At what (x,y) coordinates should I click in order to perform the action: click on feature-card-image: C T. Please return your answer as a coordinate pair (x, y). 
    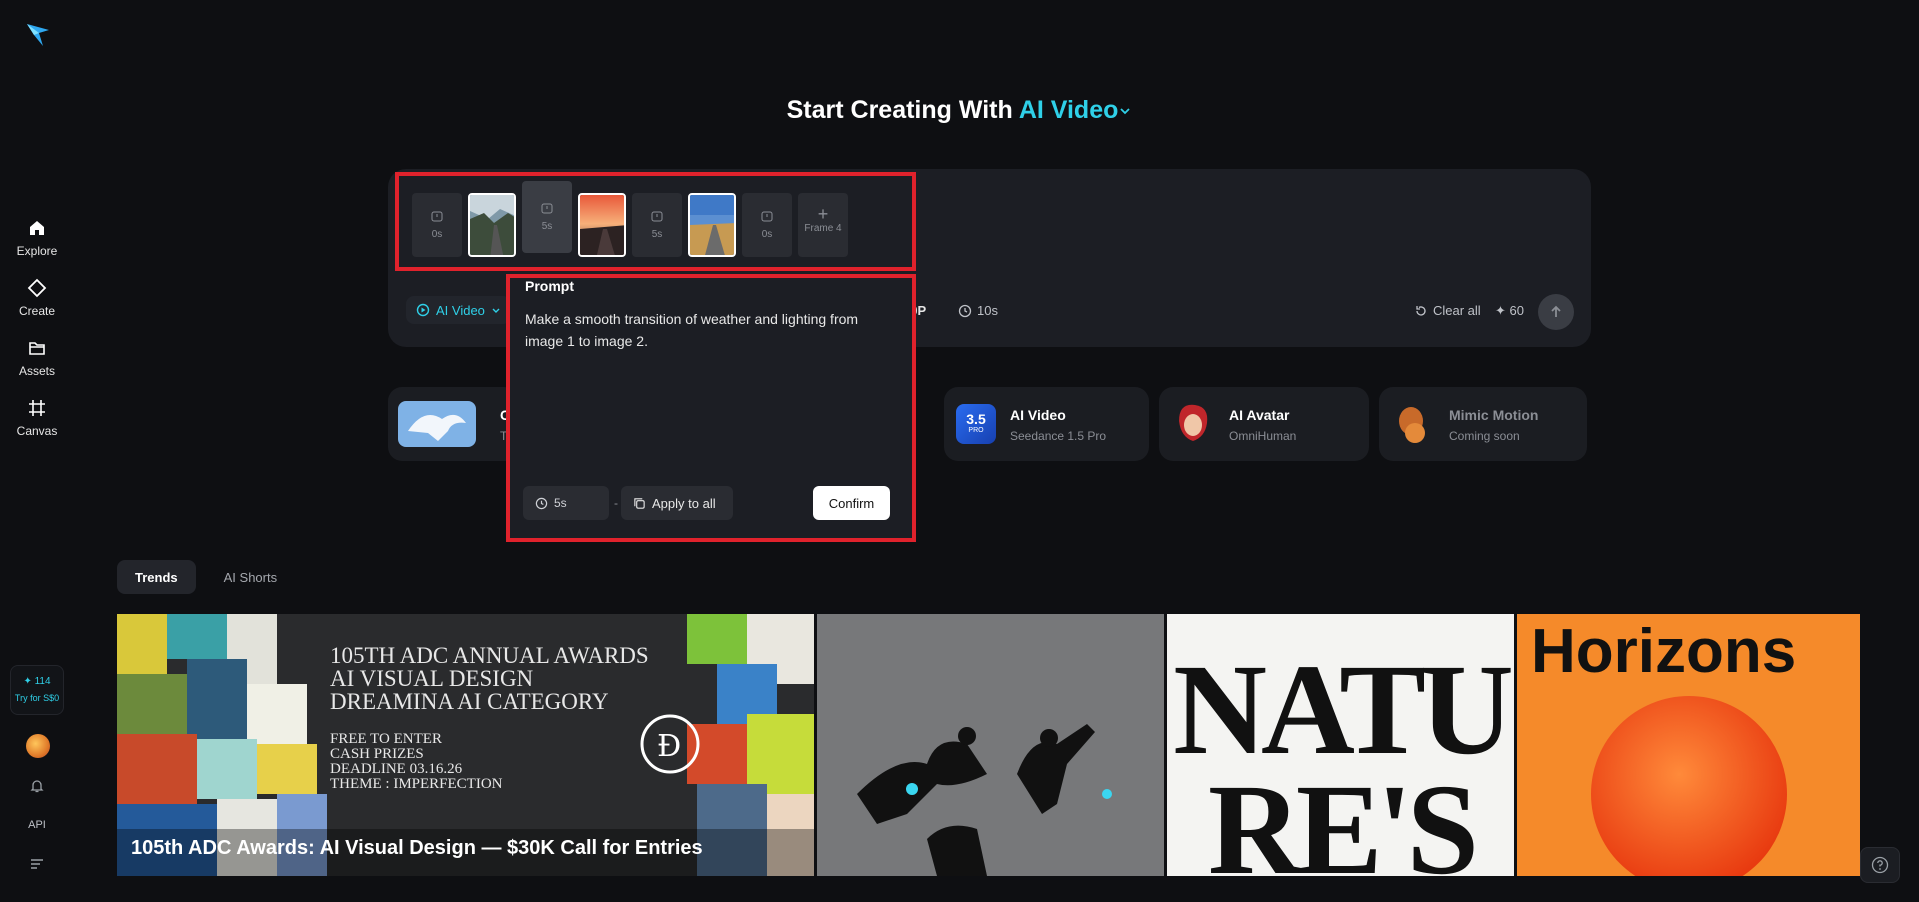
    Looking at the image, I should click on (453, 424).